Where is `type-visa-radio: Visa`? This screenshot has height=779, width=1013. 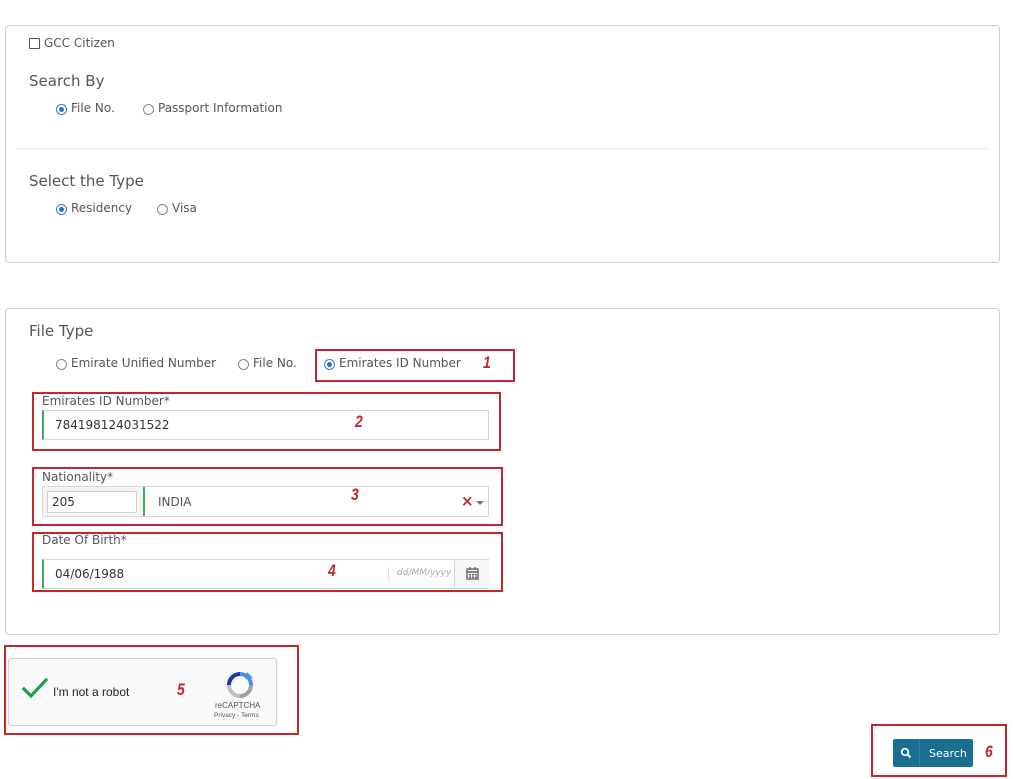
type-visa-radio: Visa is located at coordinates (177, 208).